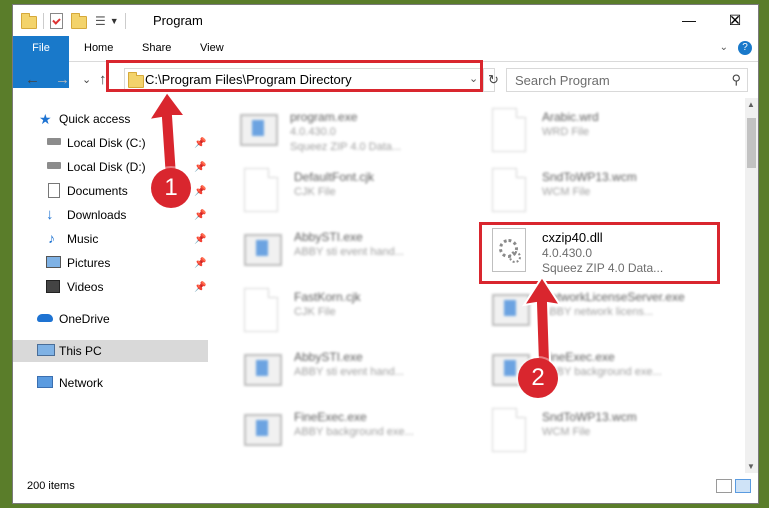 This screenshot has height=508, width=769. What do you see at coordinates (98, 48) in the screenshot?
I see `tab-home: Home` at bounding box center [98, 48].